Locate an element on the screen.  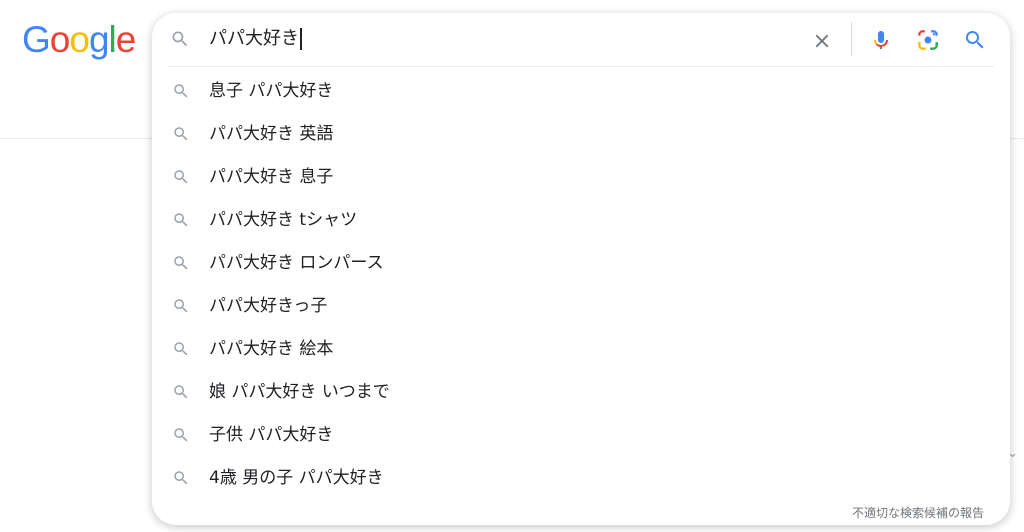
logo-letter: l is located at coordinates (112, 39).